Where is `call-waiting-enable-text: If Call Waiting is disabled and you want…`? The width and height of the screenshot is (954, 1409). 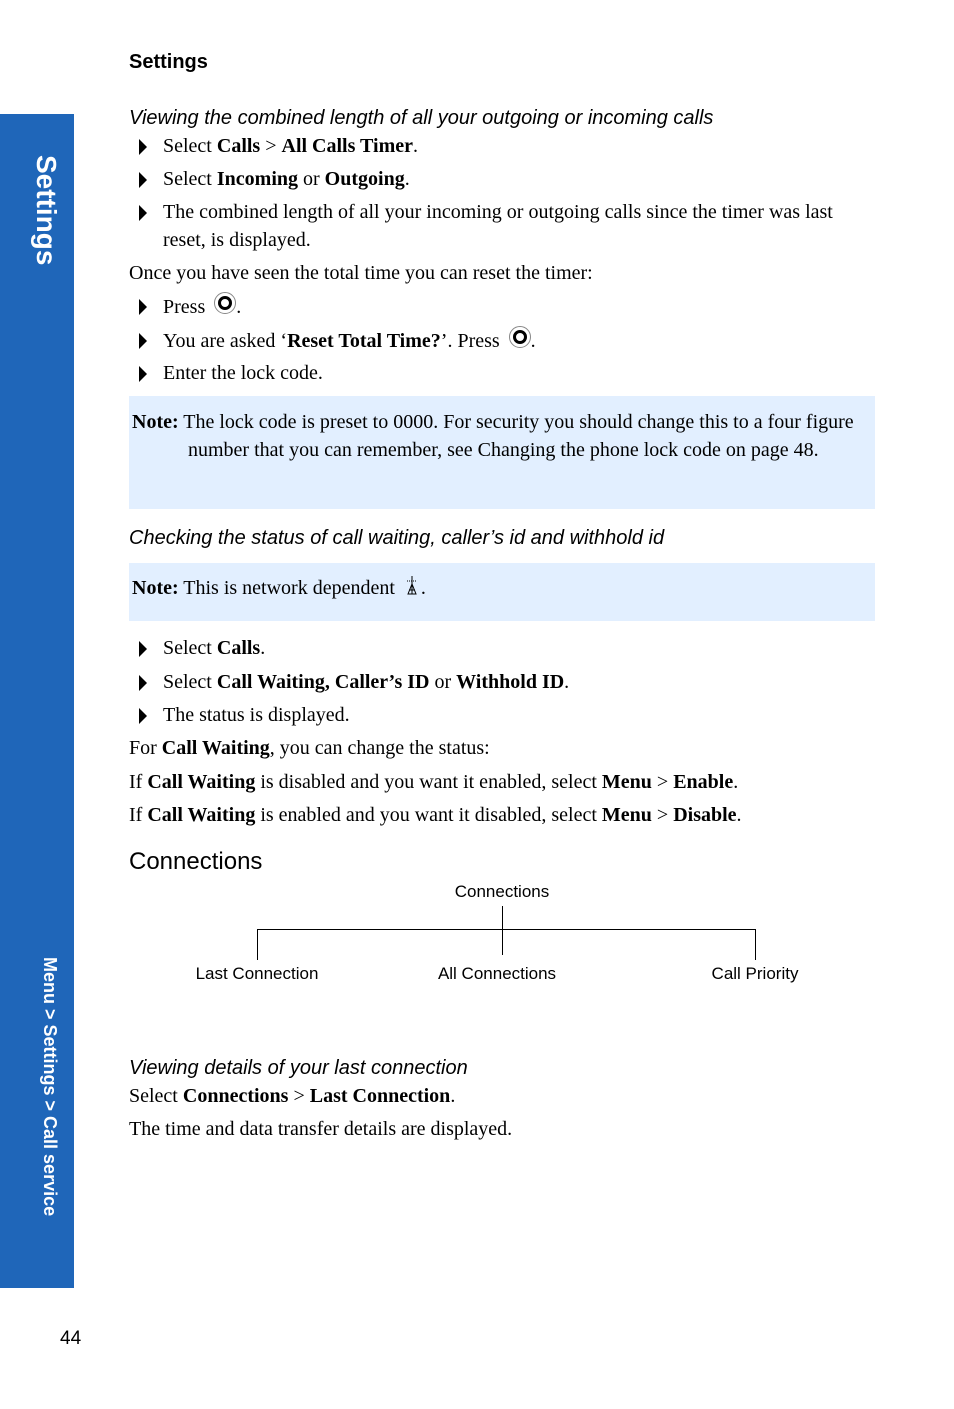 call-waiting-enable-text: If Call Waiting is disabled and you want… is located at coordinates (434, 782).